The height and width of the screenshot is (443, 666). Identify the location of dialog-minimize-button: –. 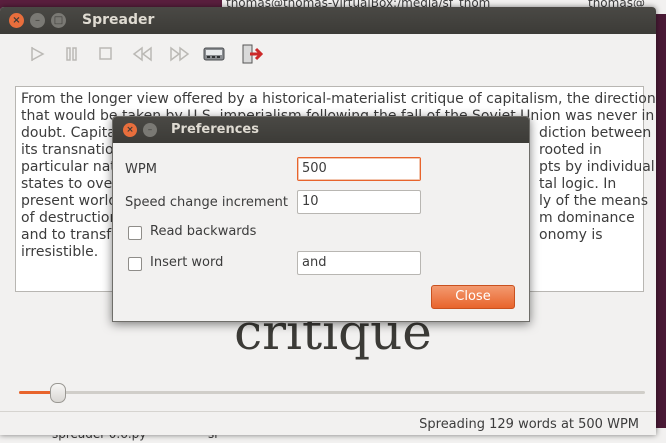
(150, 130).